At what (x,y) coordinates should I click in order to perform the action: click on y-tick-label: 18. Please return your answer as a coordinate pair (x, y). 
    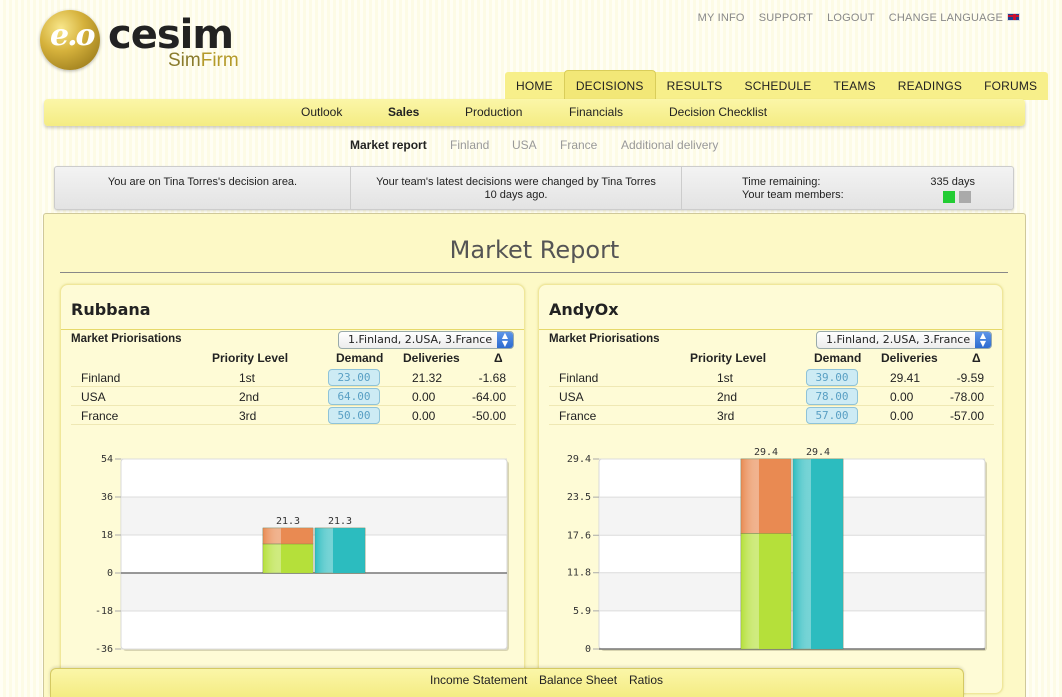
    Looking at the image, I should click on (107, 535).